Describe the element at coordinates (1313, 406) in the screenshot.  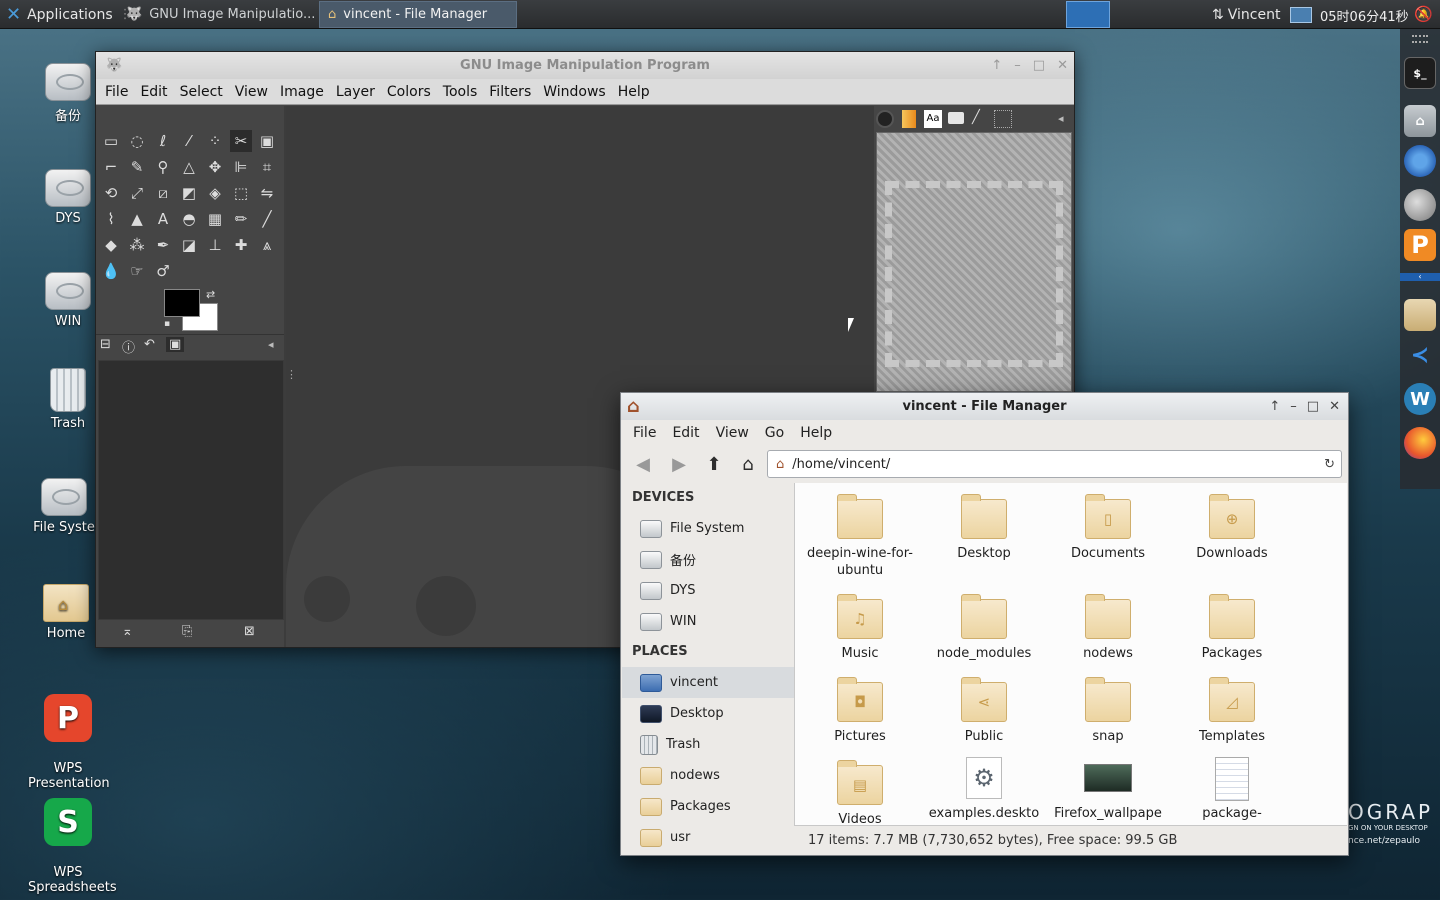
I see `fm-maximize-button: □` at that location.